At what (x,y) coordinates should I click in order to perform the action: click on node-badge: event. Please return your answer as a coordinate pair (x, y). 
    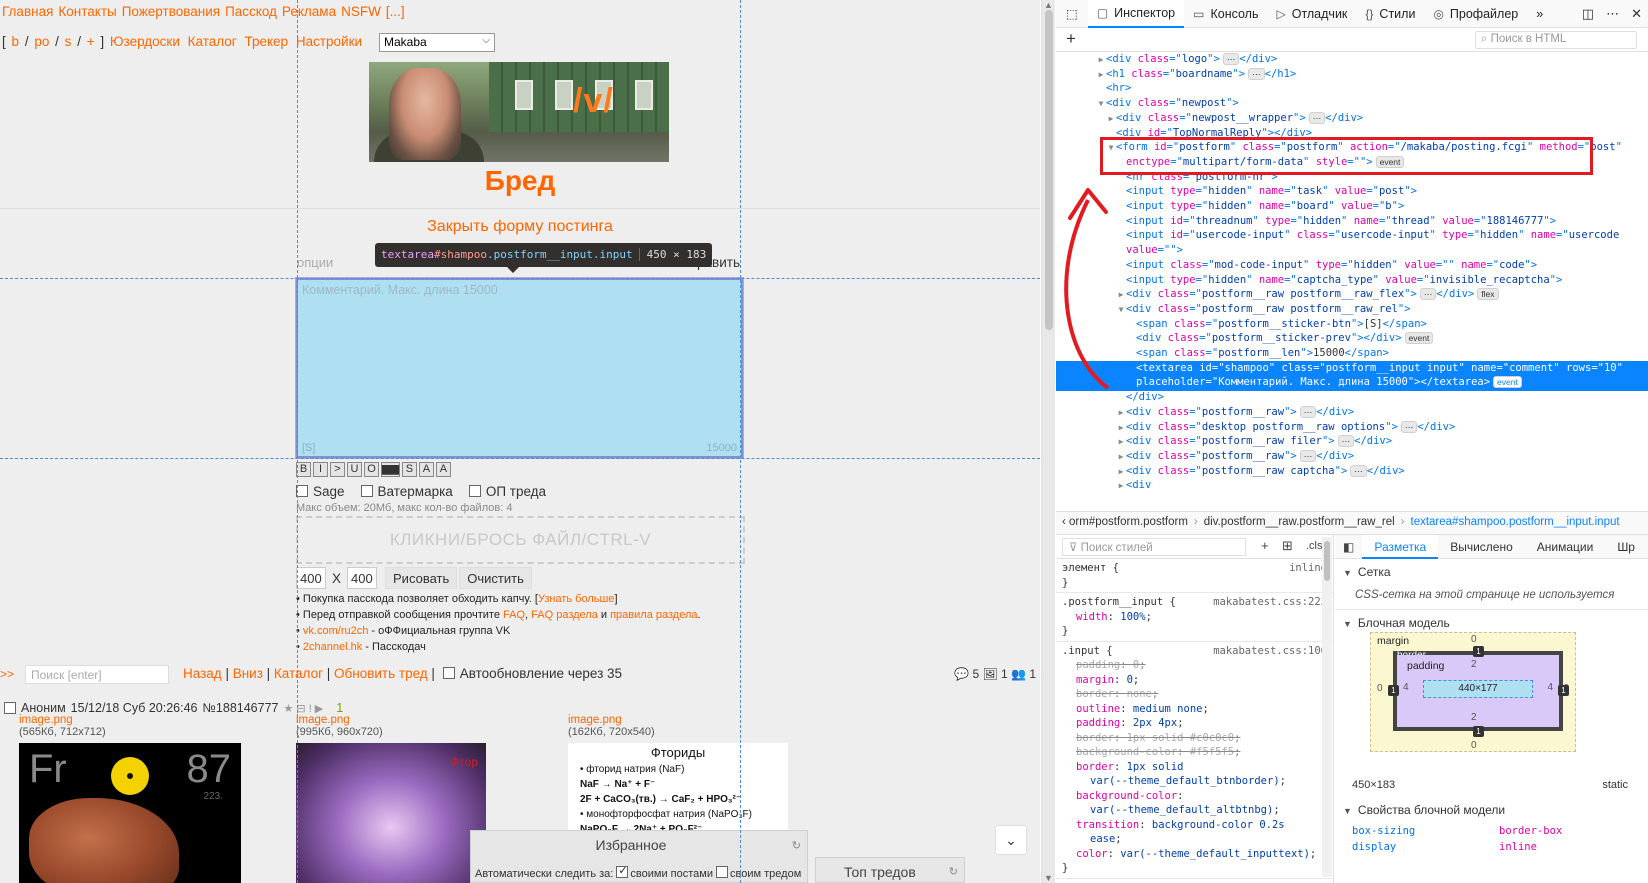
    Looking at the image, I should click on (1507, 382).